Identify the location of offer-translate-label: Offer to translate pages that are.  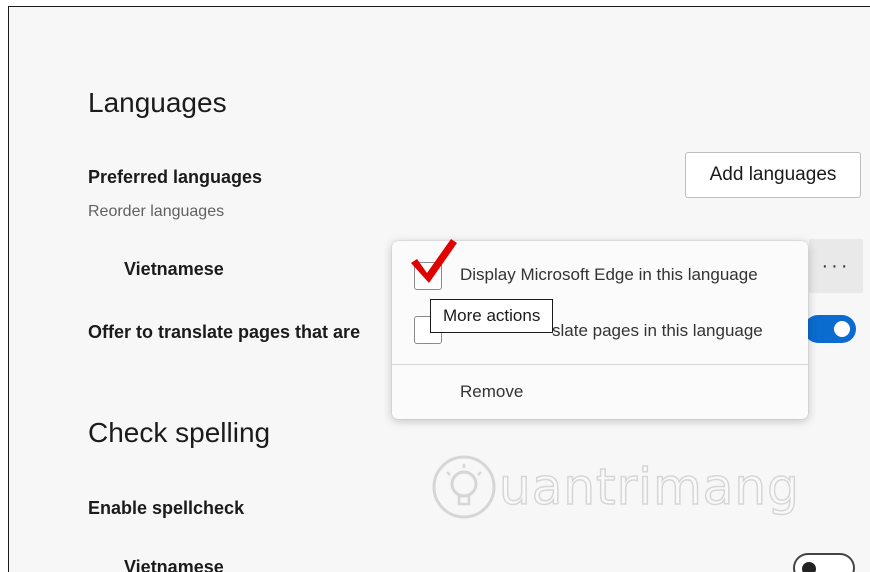
(224, 332).